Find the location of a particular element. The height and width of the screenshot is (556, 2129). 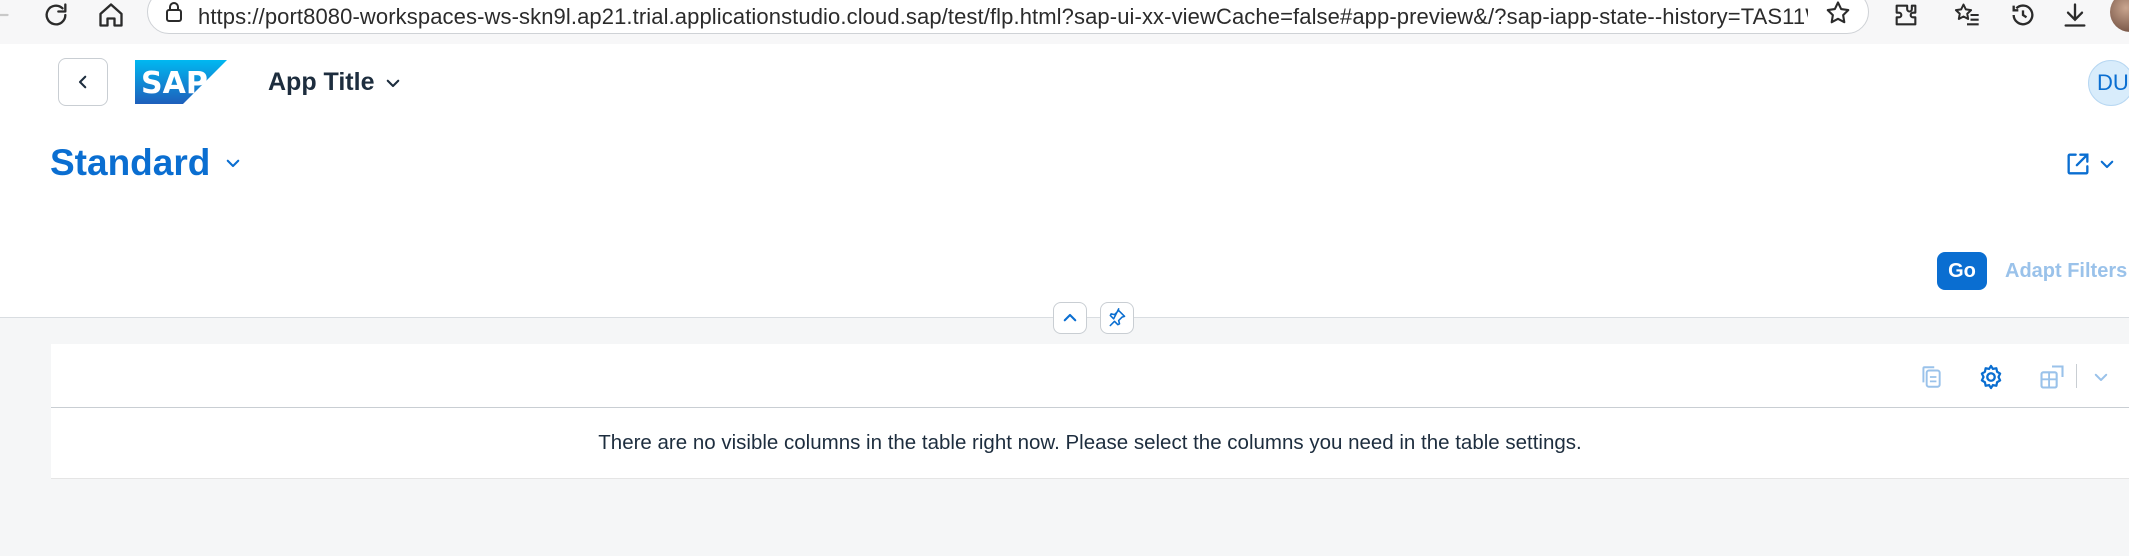

pin-header-button is located at coordinates (1117, 318).